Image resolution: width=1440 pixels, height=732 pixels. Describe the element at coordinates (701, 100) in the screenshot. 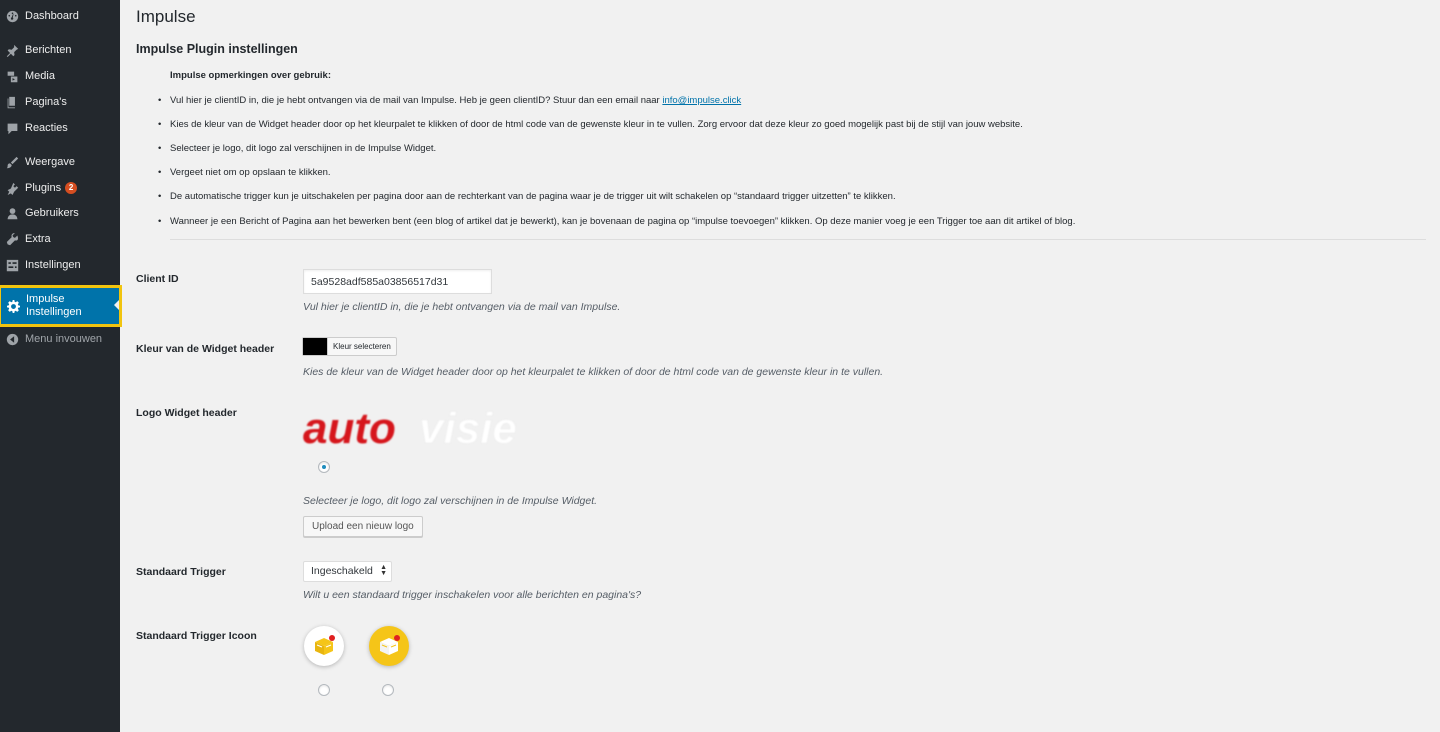

I see `email-link: info@impulse.click` at that location.